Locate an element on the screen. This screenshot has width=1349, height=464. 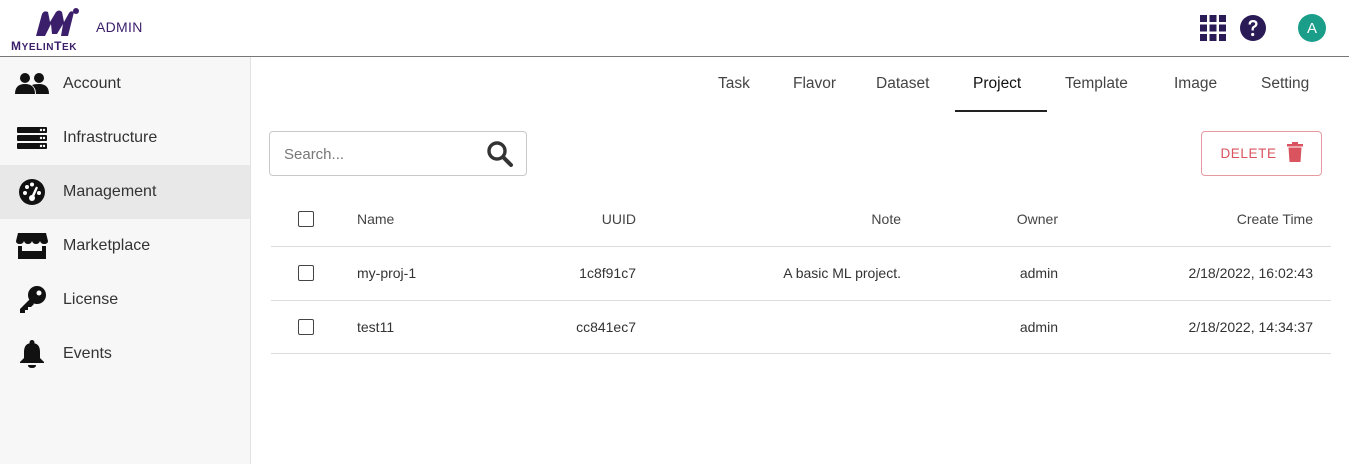
tab-image: Image is located at coordinates (1195, 84).